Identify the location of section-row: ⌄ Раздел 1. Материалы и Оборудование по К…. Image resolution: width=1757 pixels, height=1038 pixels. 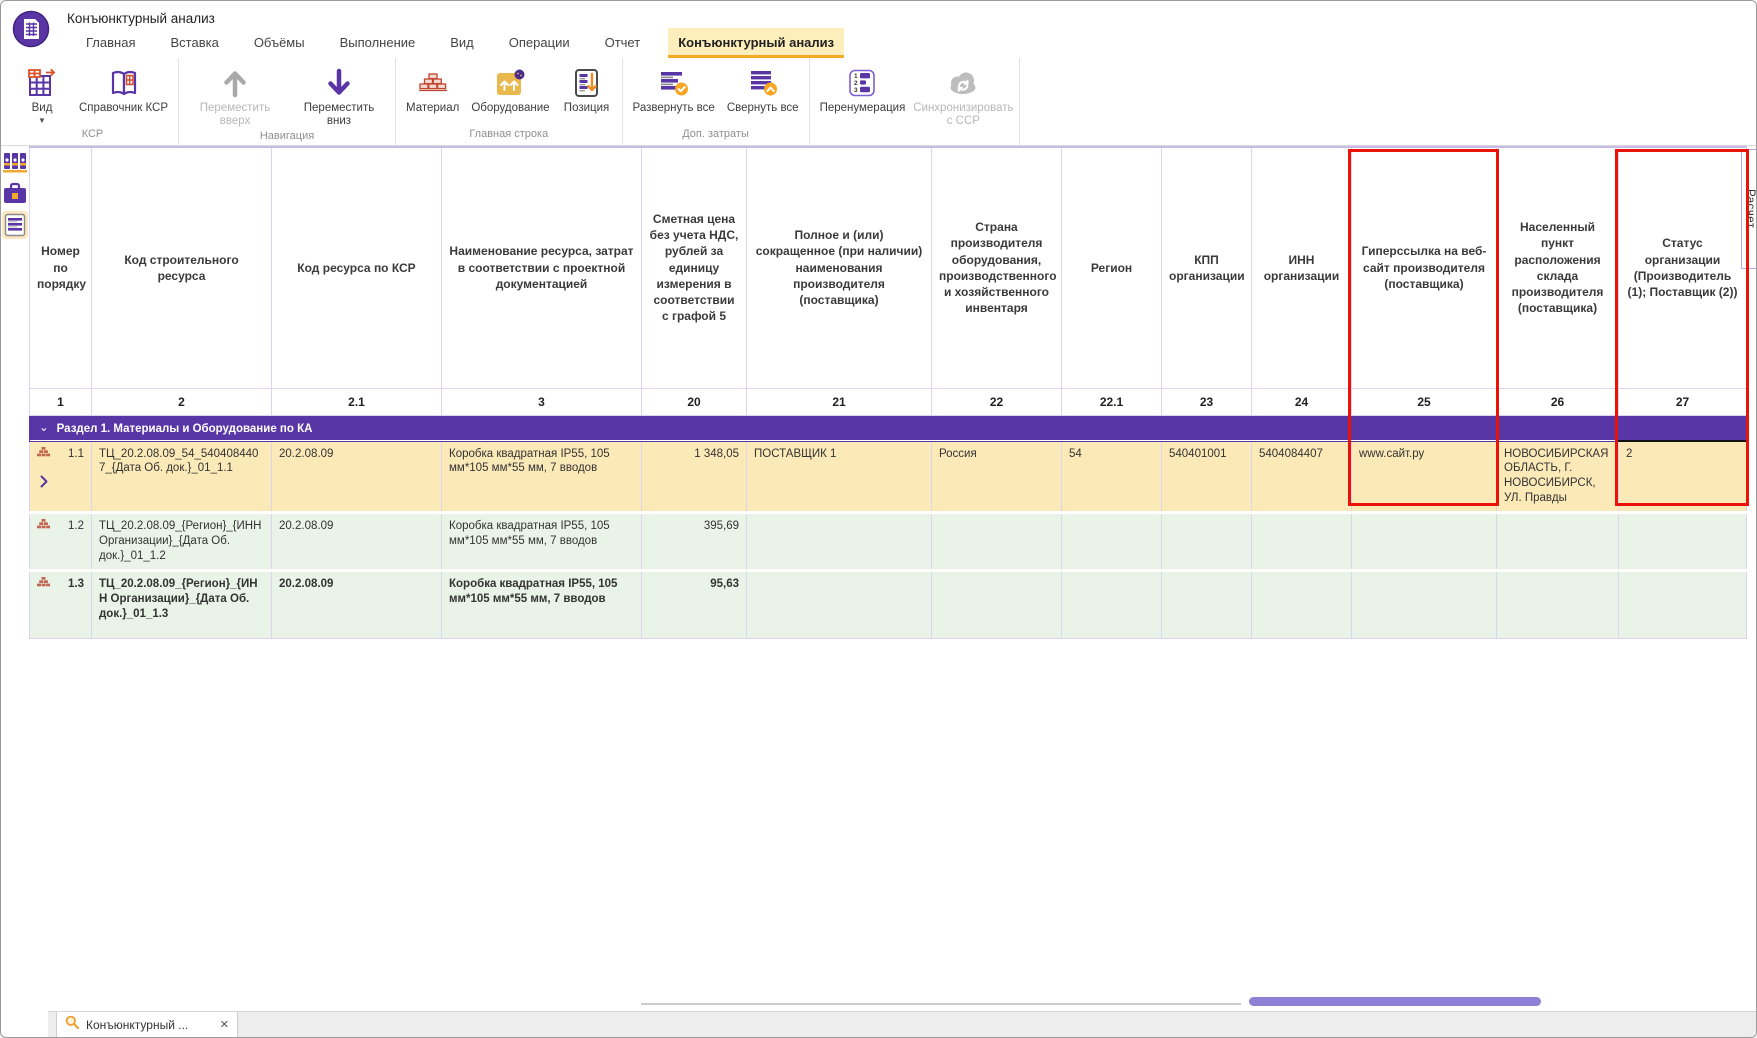
(888, 428).